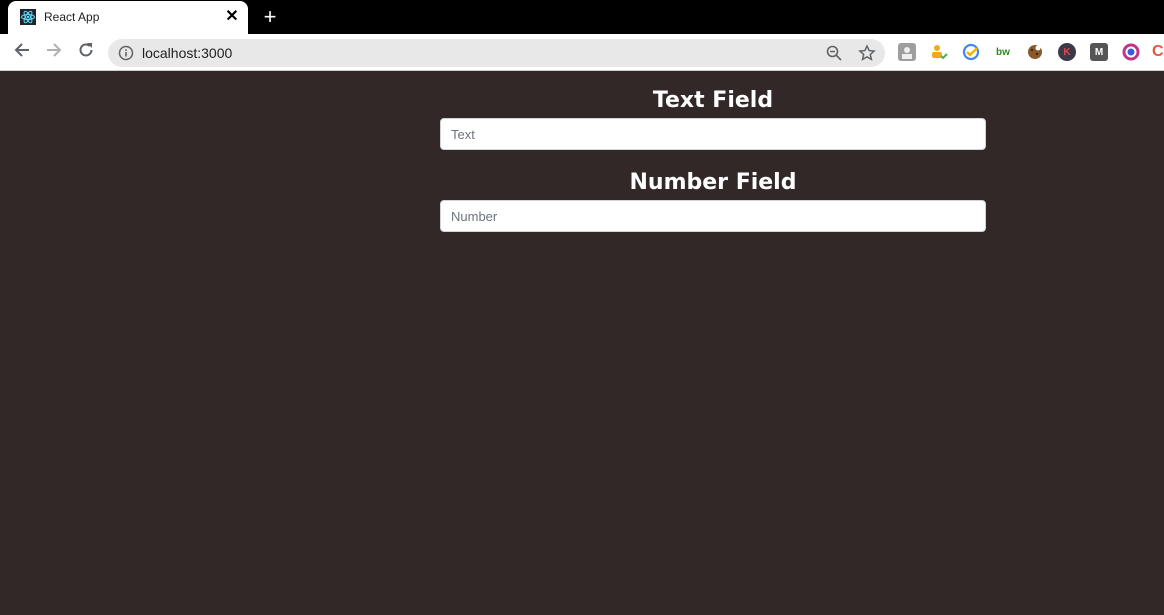 The width and height of the screenshot is (1164, 615). Describe the element at coordinates (713, 100) in the screenshot. I see `text-field-label: Text Field` at that location.